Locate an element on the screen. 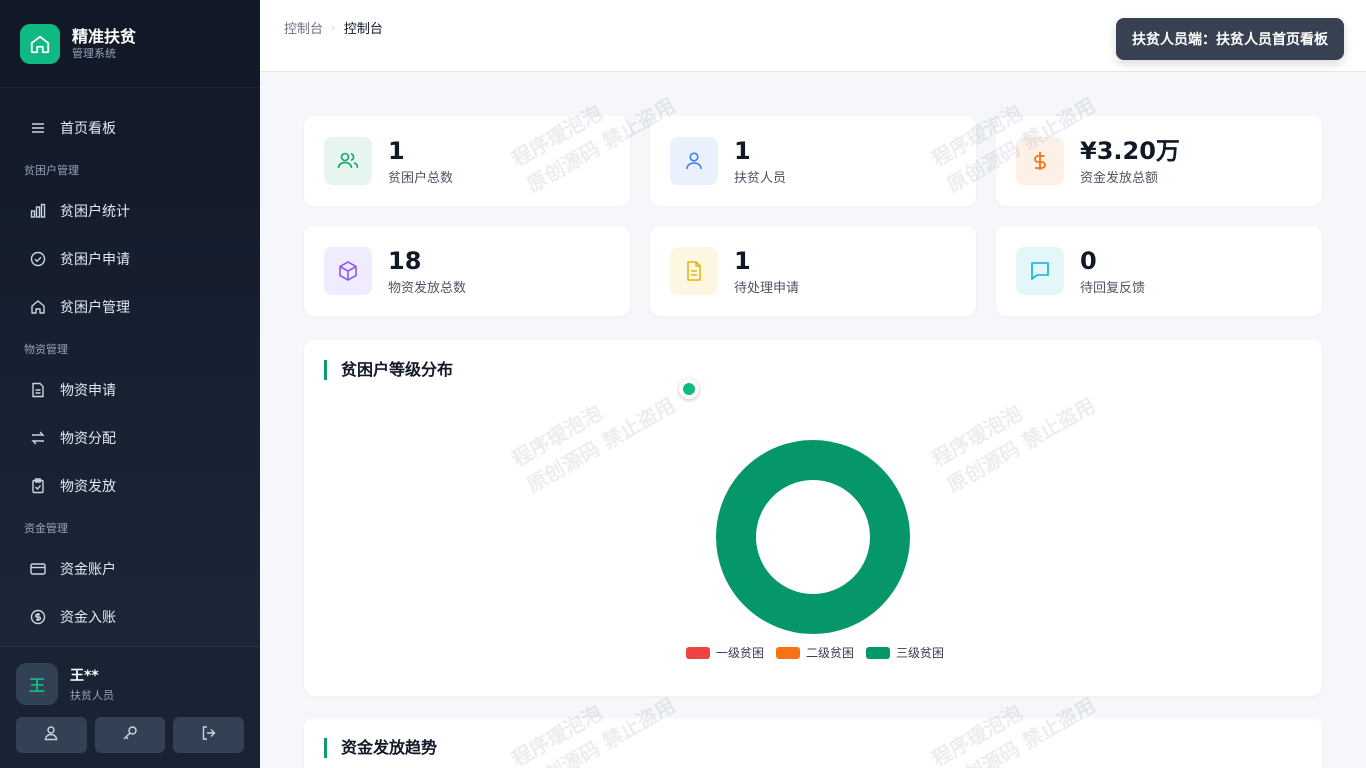 This screenshot has width=1366, height=768. stat-card-pending: 1 待处理申请 is located at coordinates (813, 271).